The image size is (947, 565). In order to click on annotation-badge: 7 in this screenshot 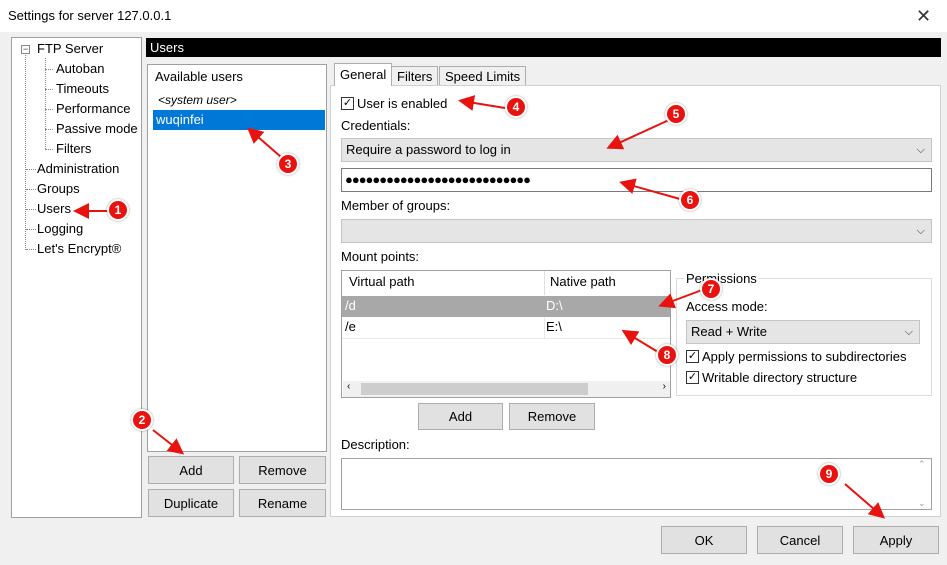, I will do `click(711, 289)`.